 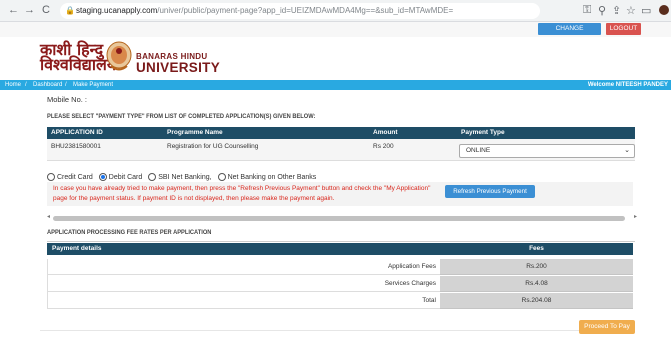 I want to click on col-application-id: APPLICATION ID, so click(x=77, y=132).